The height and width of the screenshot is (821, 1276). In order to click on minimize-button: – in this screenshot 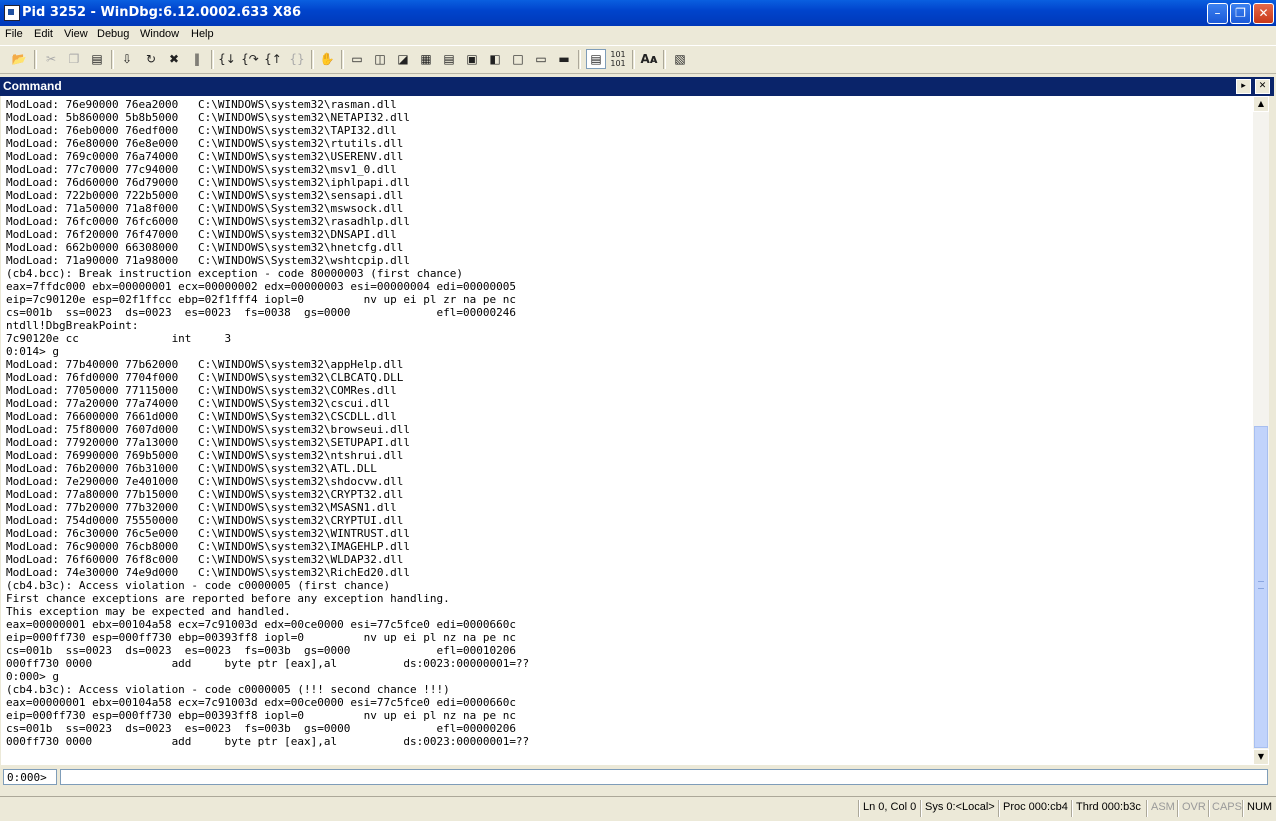, I will do `click(1217, 13)`.